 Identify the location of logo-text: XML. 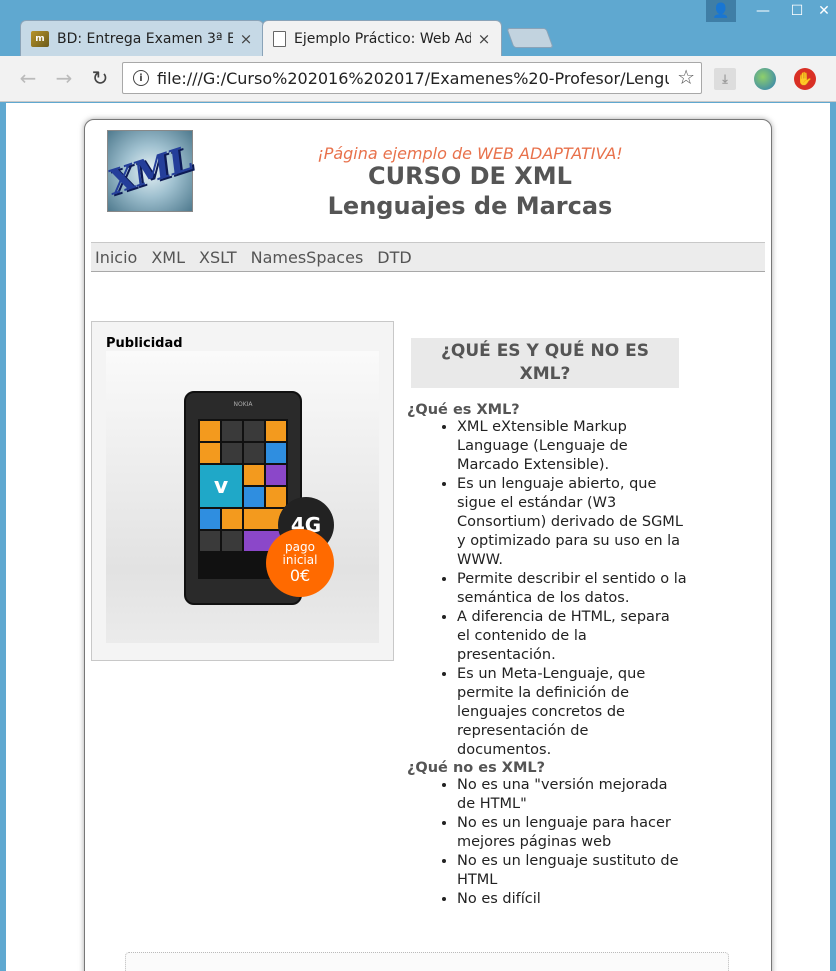
(150, 171).